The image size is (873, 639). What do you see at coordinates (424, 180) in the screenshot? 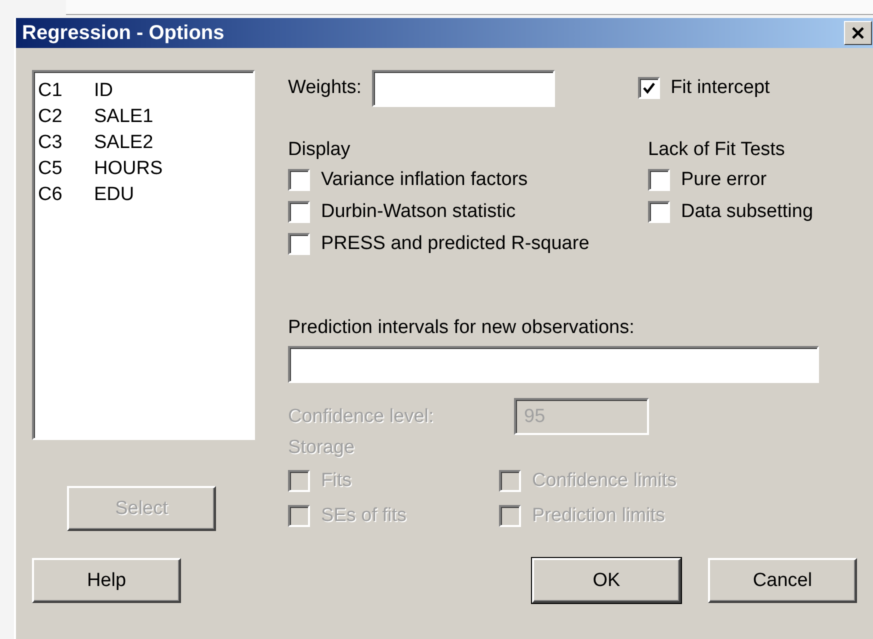
I see `checkbox-label: Variance inflation factors` at bounding box center [424, 180].